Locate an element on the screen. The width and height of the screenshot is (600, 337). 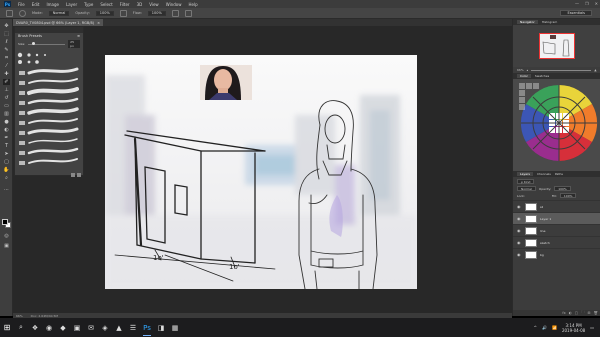
new-layer-icon: ⊞ is located at coordinates (589, 313).